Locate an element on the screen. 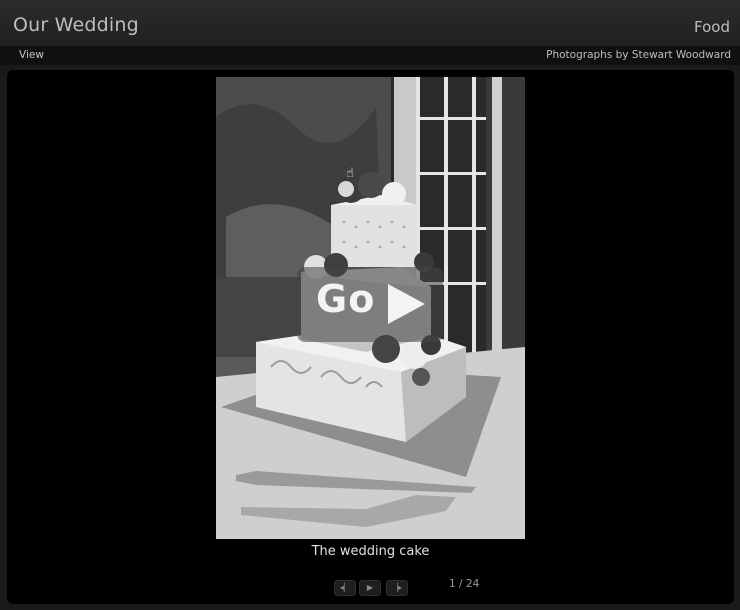 This screenshot has height=610, width=740. view-menu: View is located at coordinates (31, 55).